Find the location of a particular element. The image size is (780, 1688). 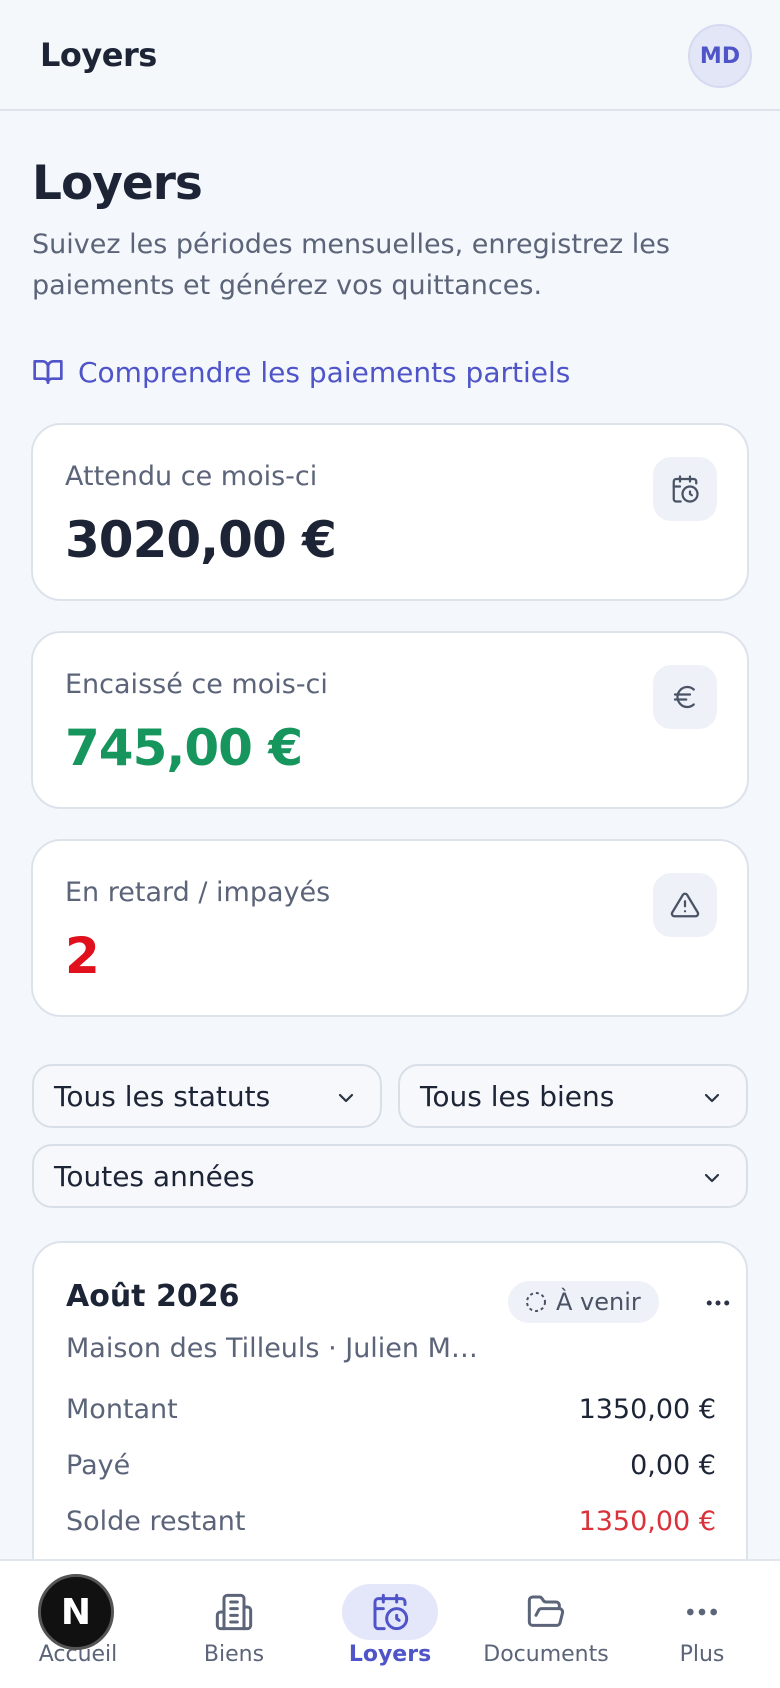

stat-value-late: 2 is located at coordinates (82, 956).